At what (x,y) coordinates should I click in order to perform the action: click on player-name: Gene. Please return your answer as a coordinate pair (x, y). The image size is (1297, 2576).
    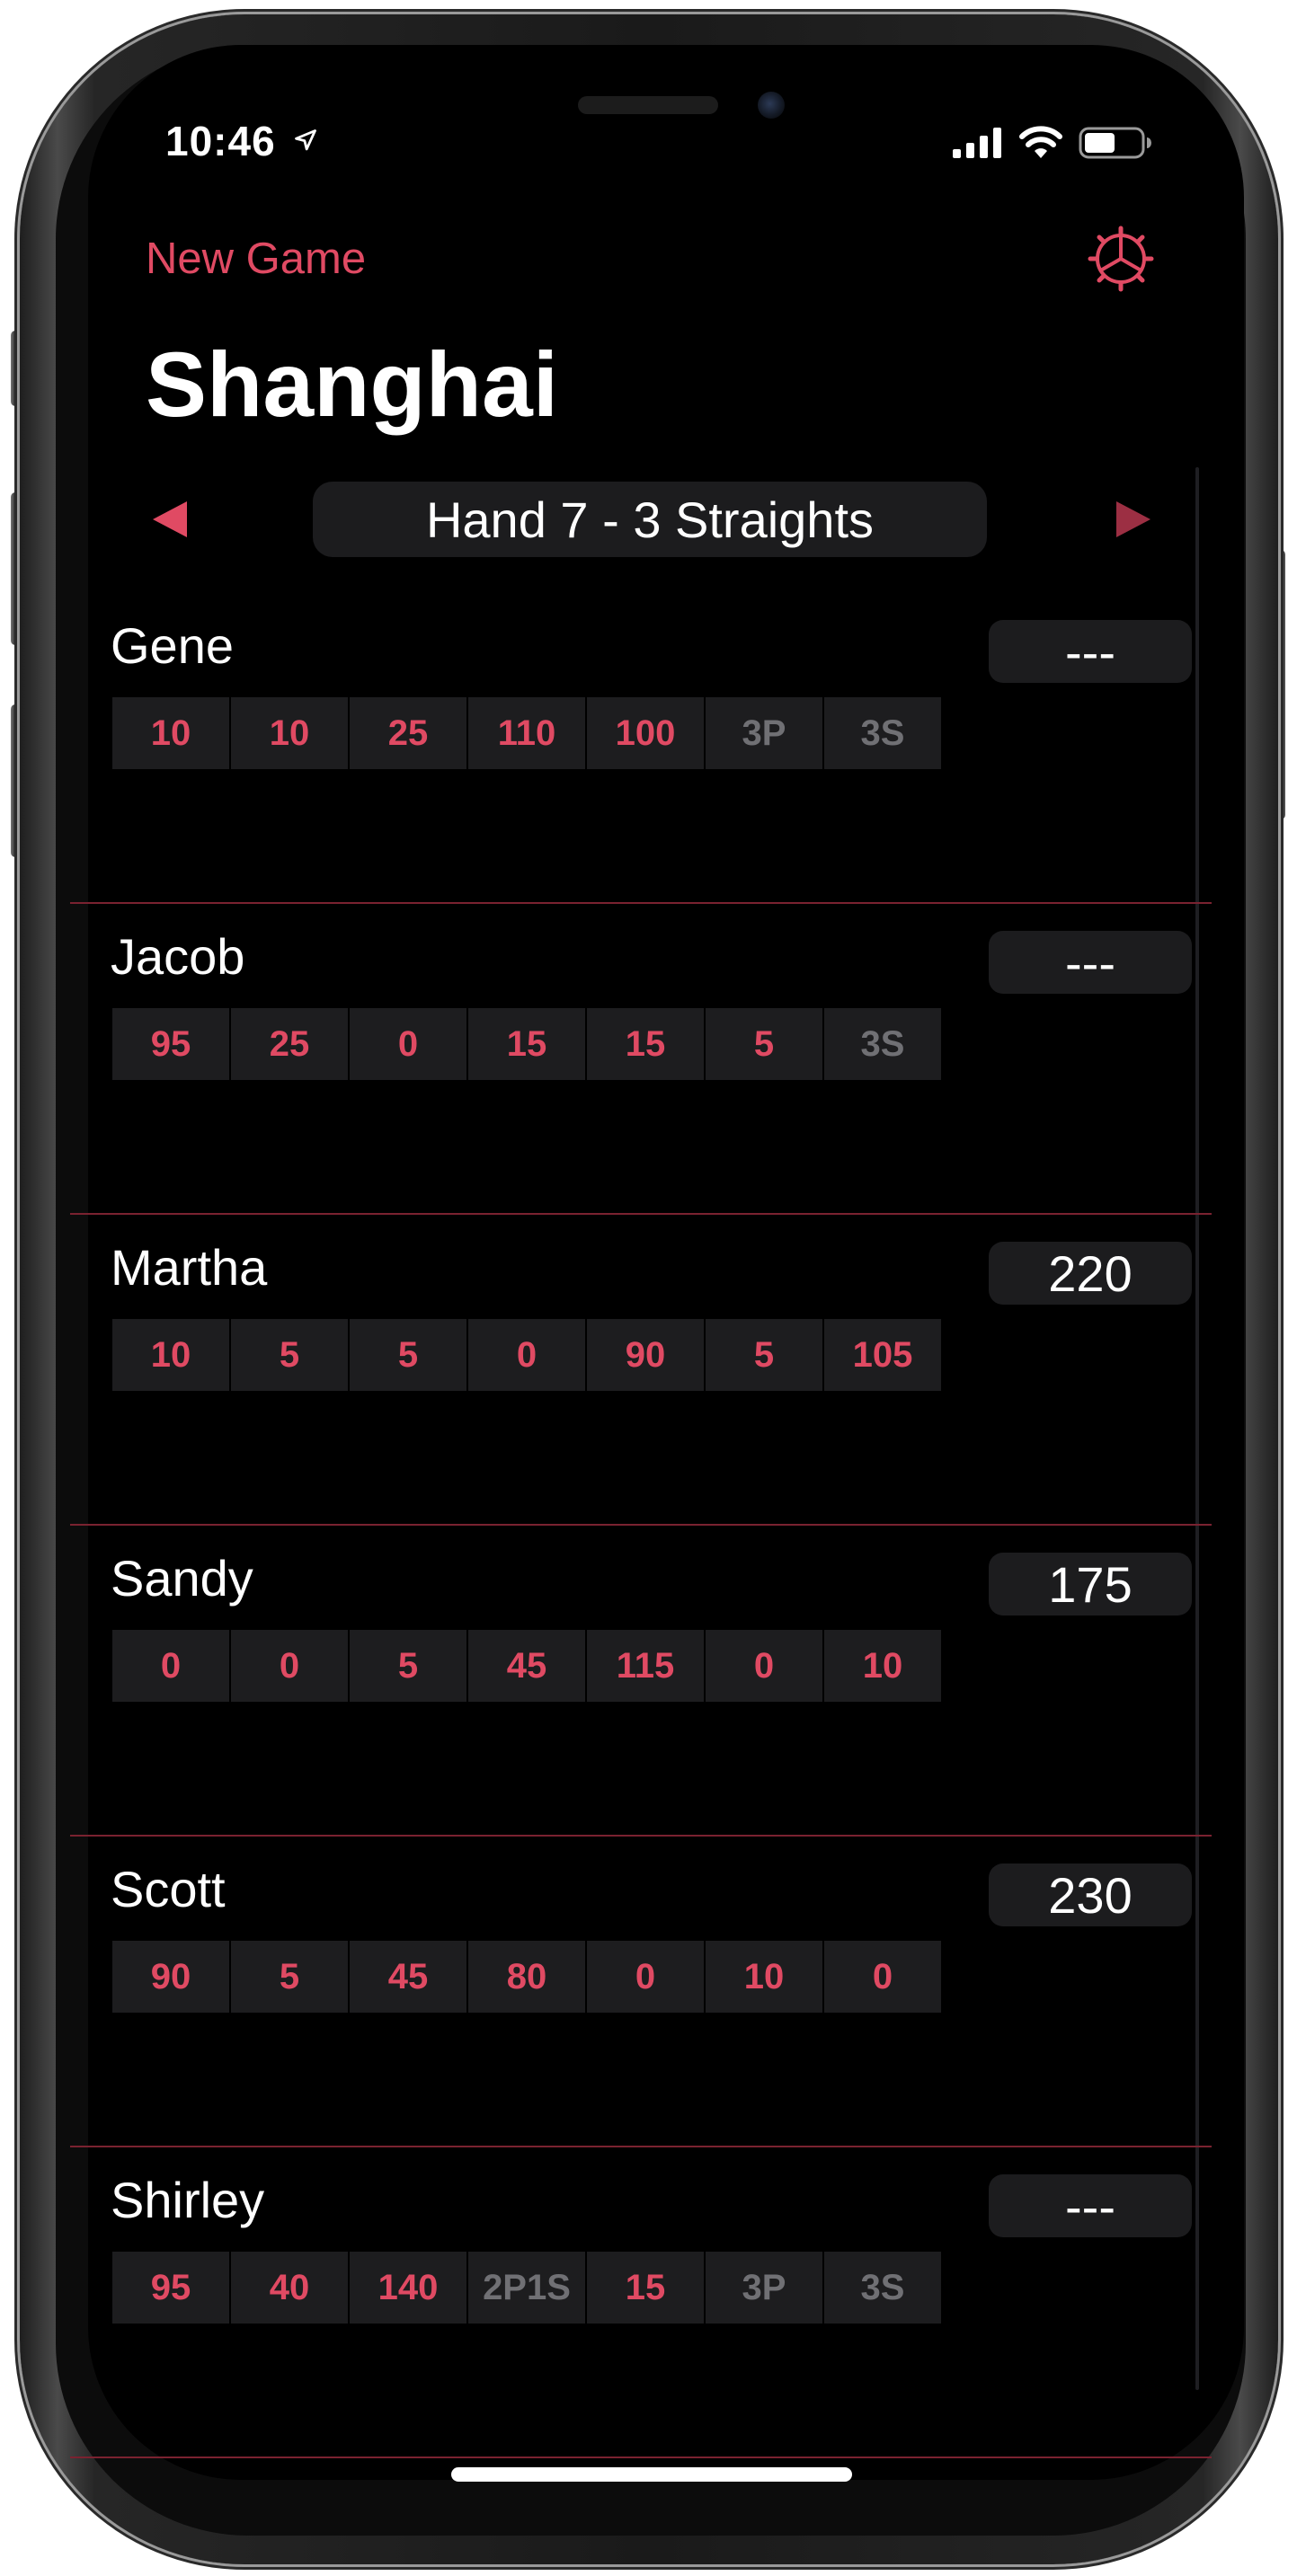
    Looking at the image, I should click on (172, 645).